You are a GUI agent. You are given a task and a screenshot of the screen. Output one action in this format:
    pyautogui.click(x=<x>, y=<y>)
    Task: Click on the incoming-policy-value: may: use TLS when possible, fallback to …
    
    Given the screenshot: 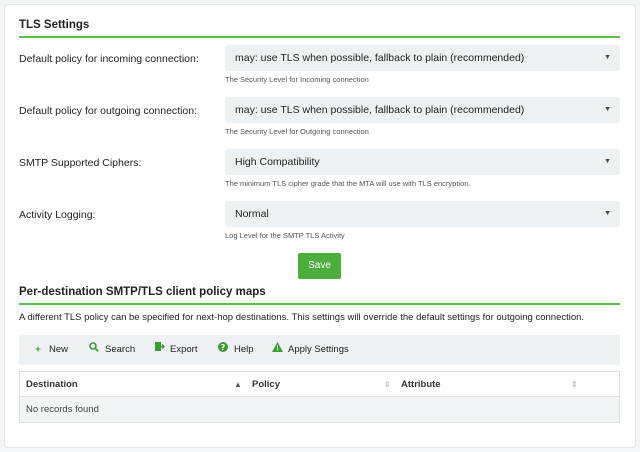 What is the action you would take?
    pyautogui.click(x=380, y=58)
    